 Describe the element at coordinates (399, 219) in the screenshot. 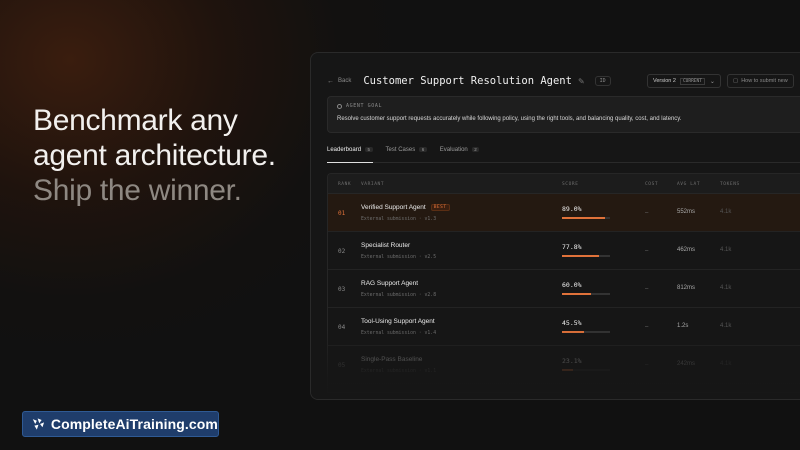

I see `row-subtitle: External submission · v1.3` at that location.